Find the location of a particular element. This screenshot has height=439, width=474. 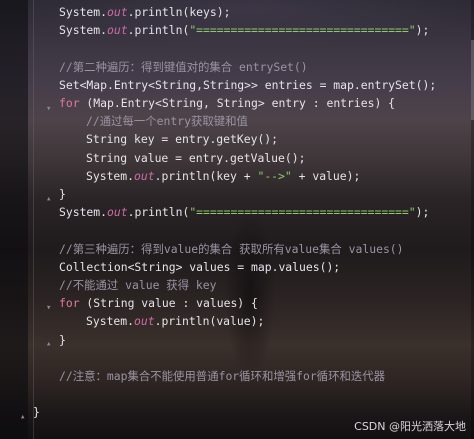

code-line: //第二种遍历：得到键值对的集合 entrySet() is located at coordinates (183, 67).